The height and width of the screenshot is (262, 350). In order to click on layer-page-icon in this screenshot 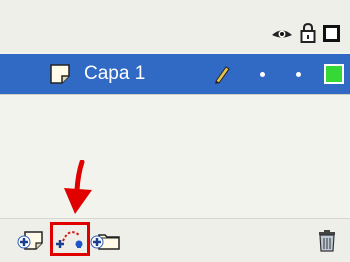, I will do `click(60, 74)`.